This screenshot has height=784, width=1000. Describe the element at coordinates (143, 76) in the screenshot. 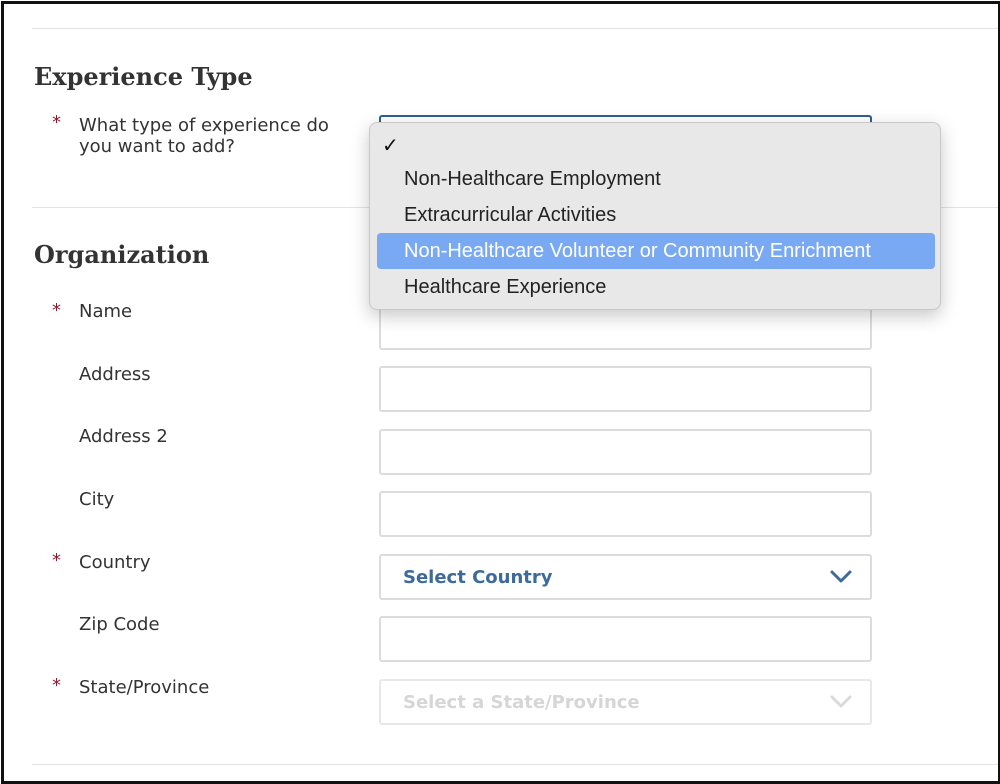

I see `experience-type-heading: Experience Type` at that location.